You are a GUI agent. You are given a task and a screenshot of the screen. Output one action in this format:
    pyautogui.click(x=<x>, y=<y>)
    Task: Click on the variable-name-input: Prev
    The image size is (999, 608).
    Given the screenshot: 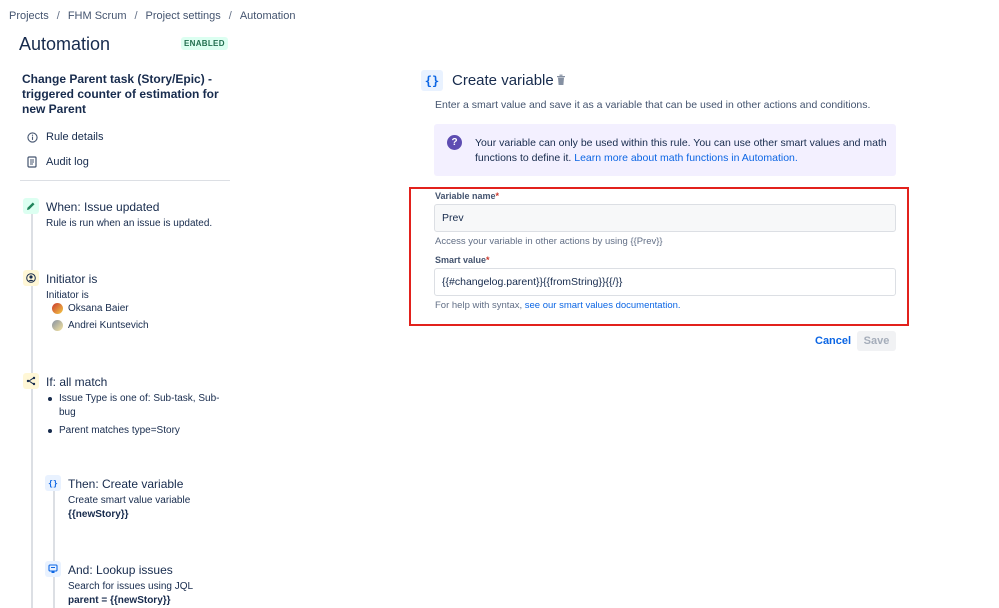 What is the action you would take?
    pyautogui.click(x=665, y=218)
    